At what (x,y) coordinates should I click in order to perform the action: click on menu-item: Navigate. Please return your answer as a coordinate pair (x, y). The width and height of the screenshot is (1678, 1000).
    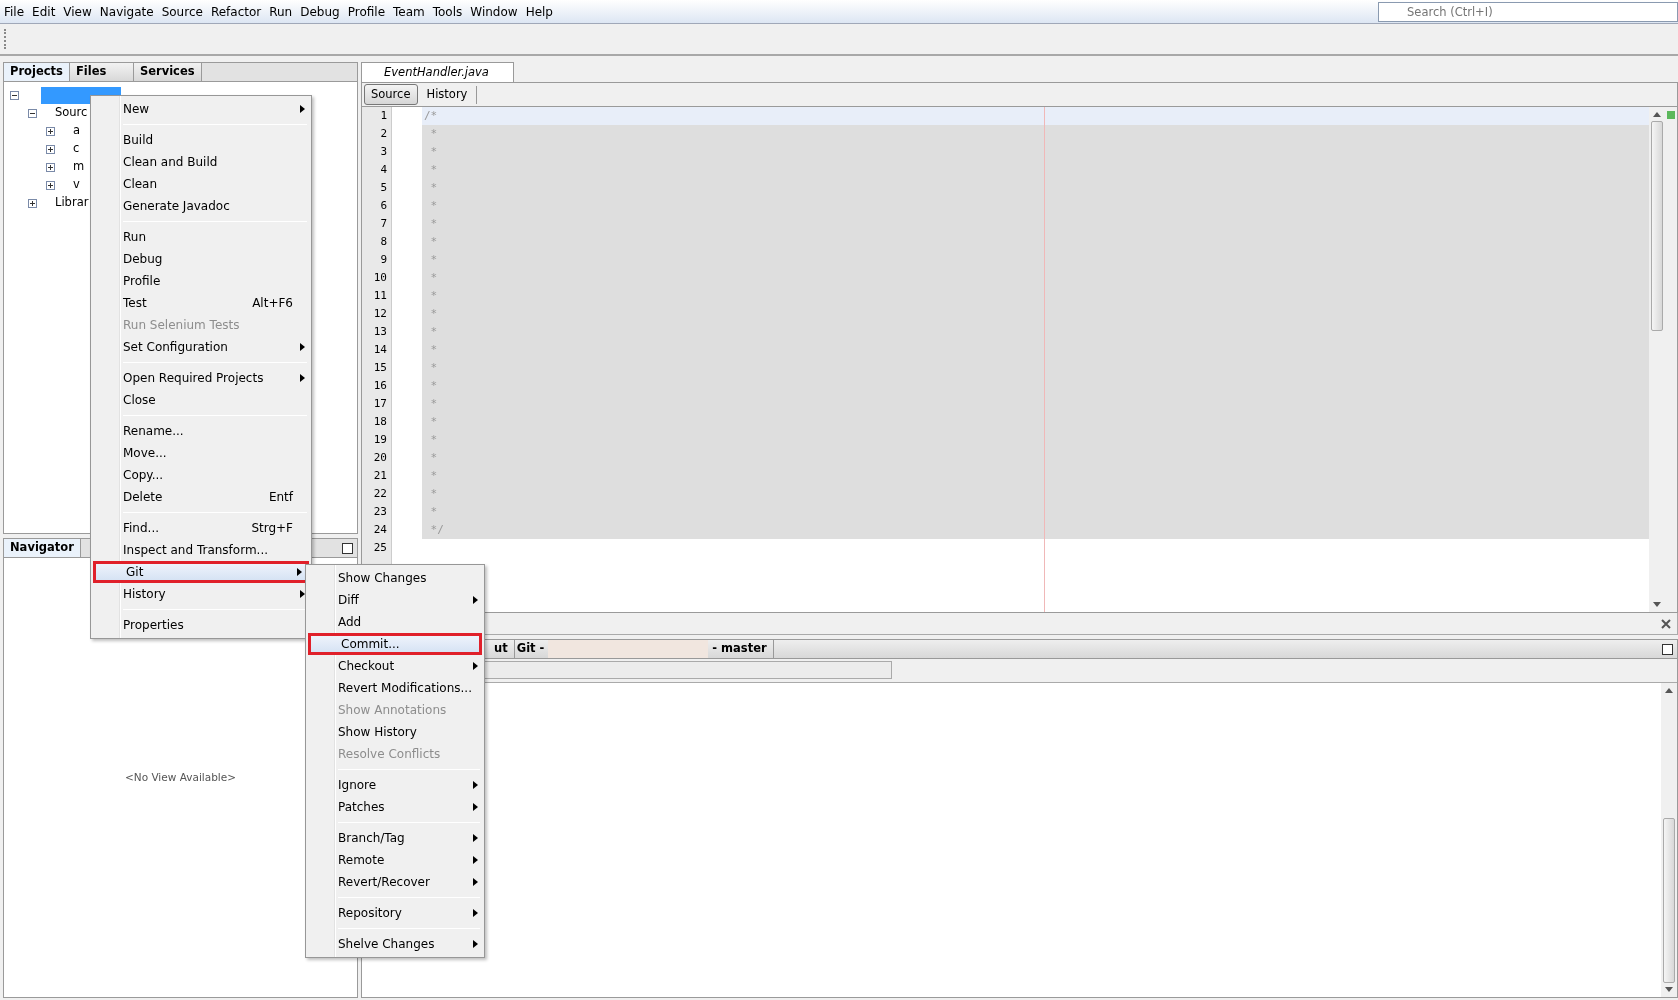
    Looking at the image, I should click on (126, 11).